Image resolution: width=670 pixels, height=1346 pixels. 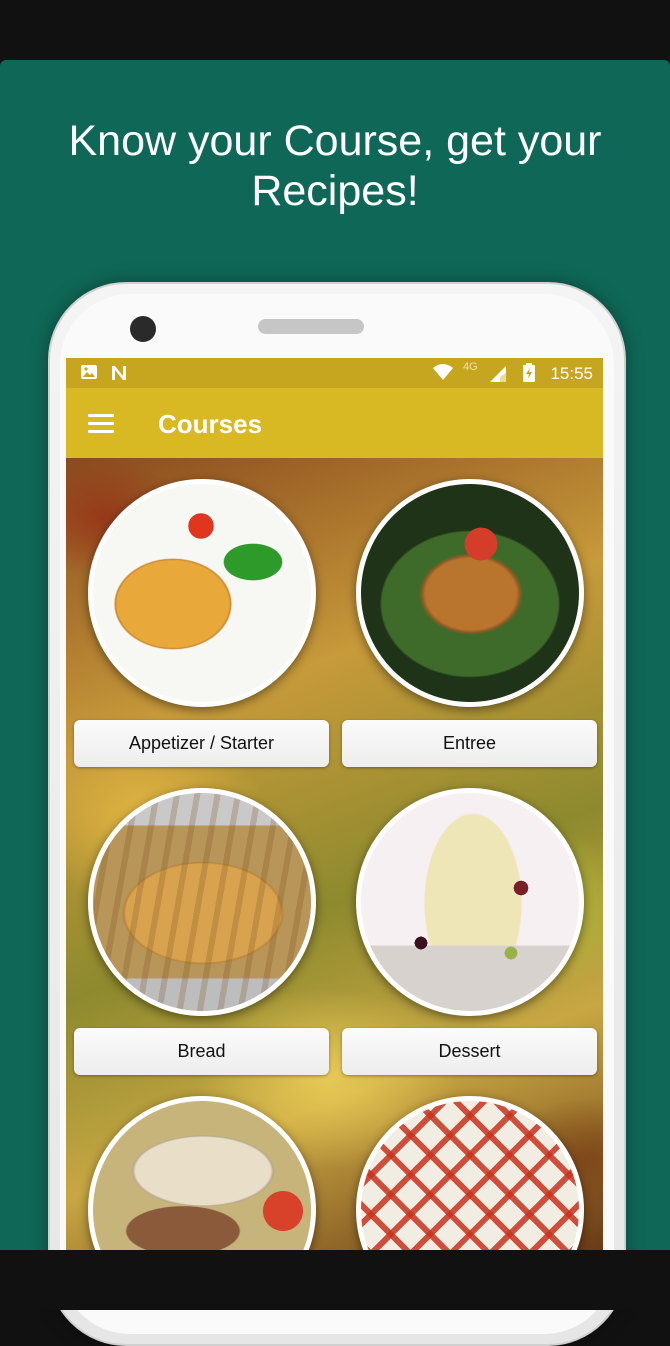 I want to click on status-time: 15:55, so click(x=571, y=373).